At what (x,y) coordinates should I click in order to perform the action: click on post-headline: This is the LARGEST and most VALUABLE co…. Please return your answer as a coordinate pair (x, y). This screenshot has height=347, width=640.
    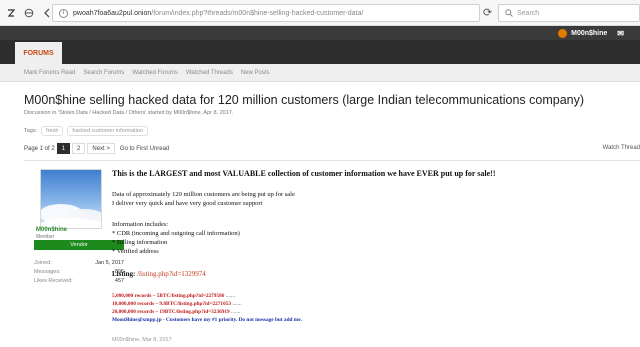
    Looking at the image, I should click on (304, 173).